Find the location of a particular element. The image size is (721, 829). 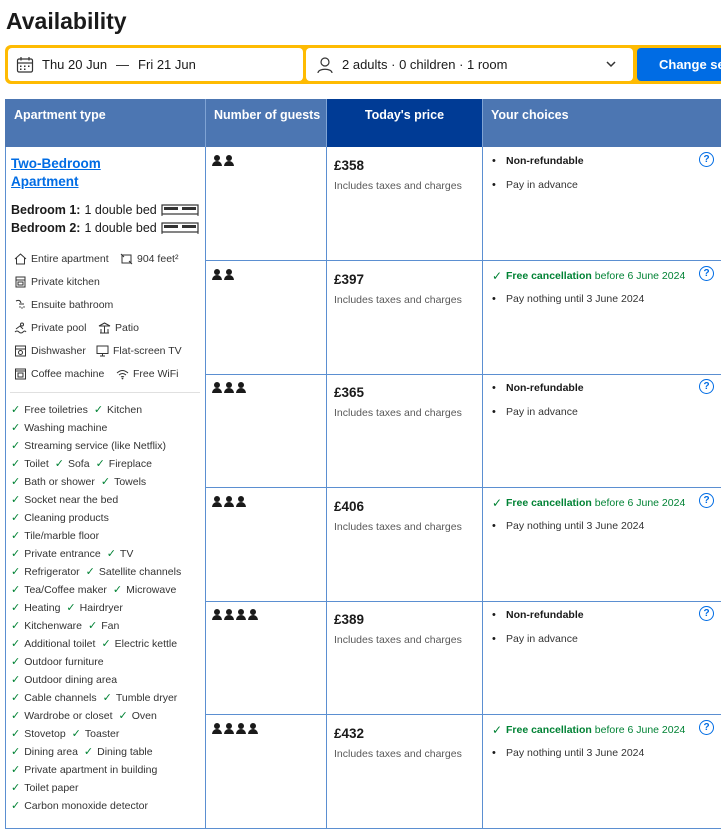

amenity-row: ✓ Private entrance ✓ TV is located at coordinates (72, 554).